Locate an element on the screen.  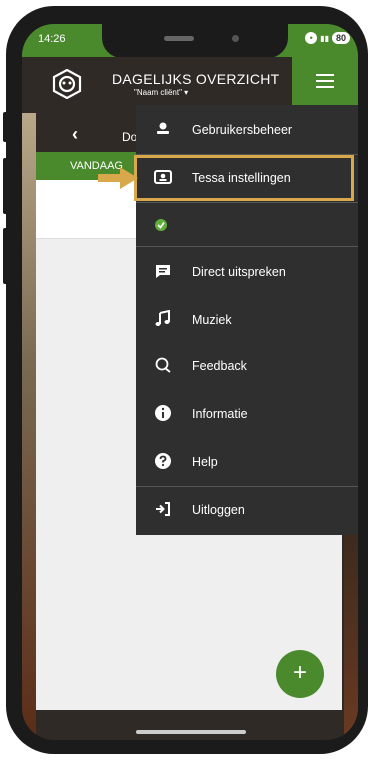
client-selector: "Naam cliënt" ▾ is located at coordinates (161, 92).